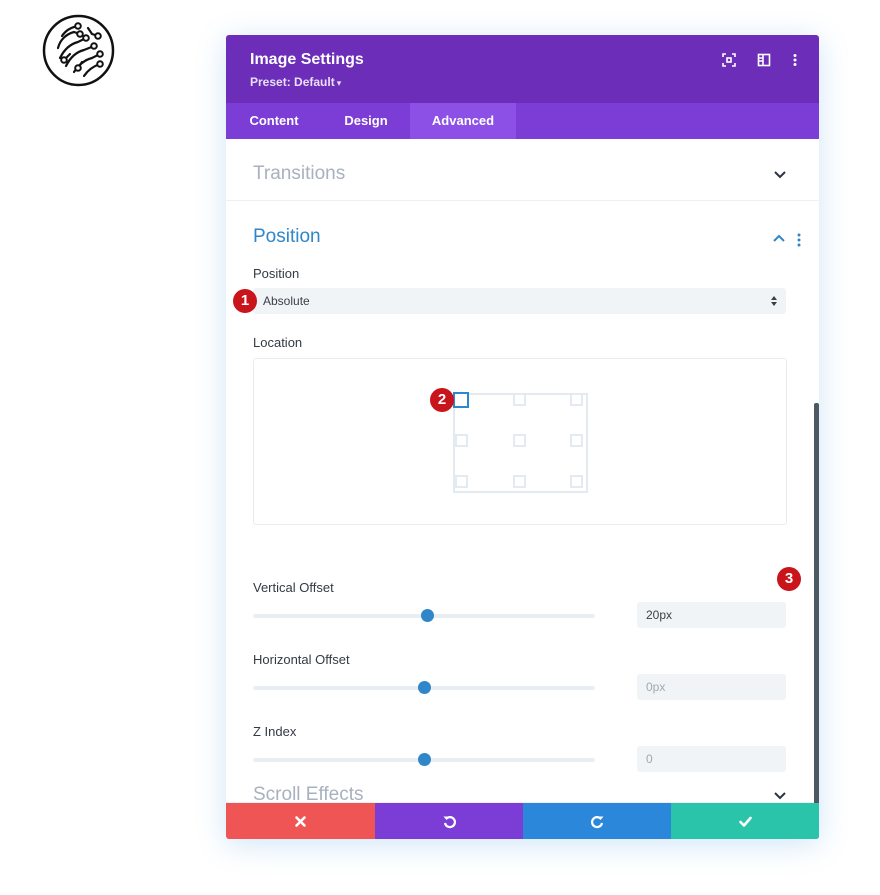 The width and height of the screenshot is (880, 895). Describe the element at coordinates (522, 69) in the screenshot. I see `modal-header: Image Settings Preset: Default ▾` at that location.